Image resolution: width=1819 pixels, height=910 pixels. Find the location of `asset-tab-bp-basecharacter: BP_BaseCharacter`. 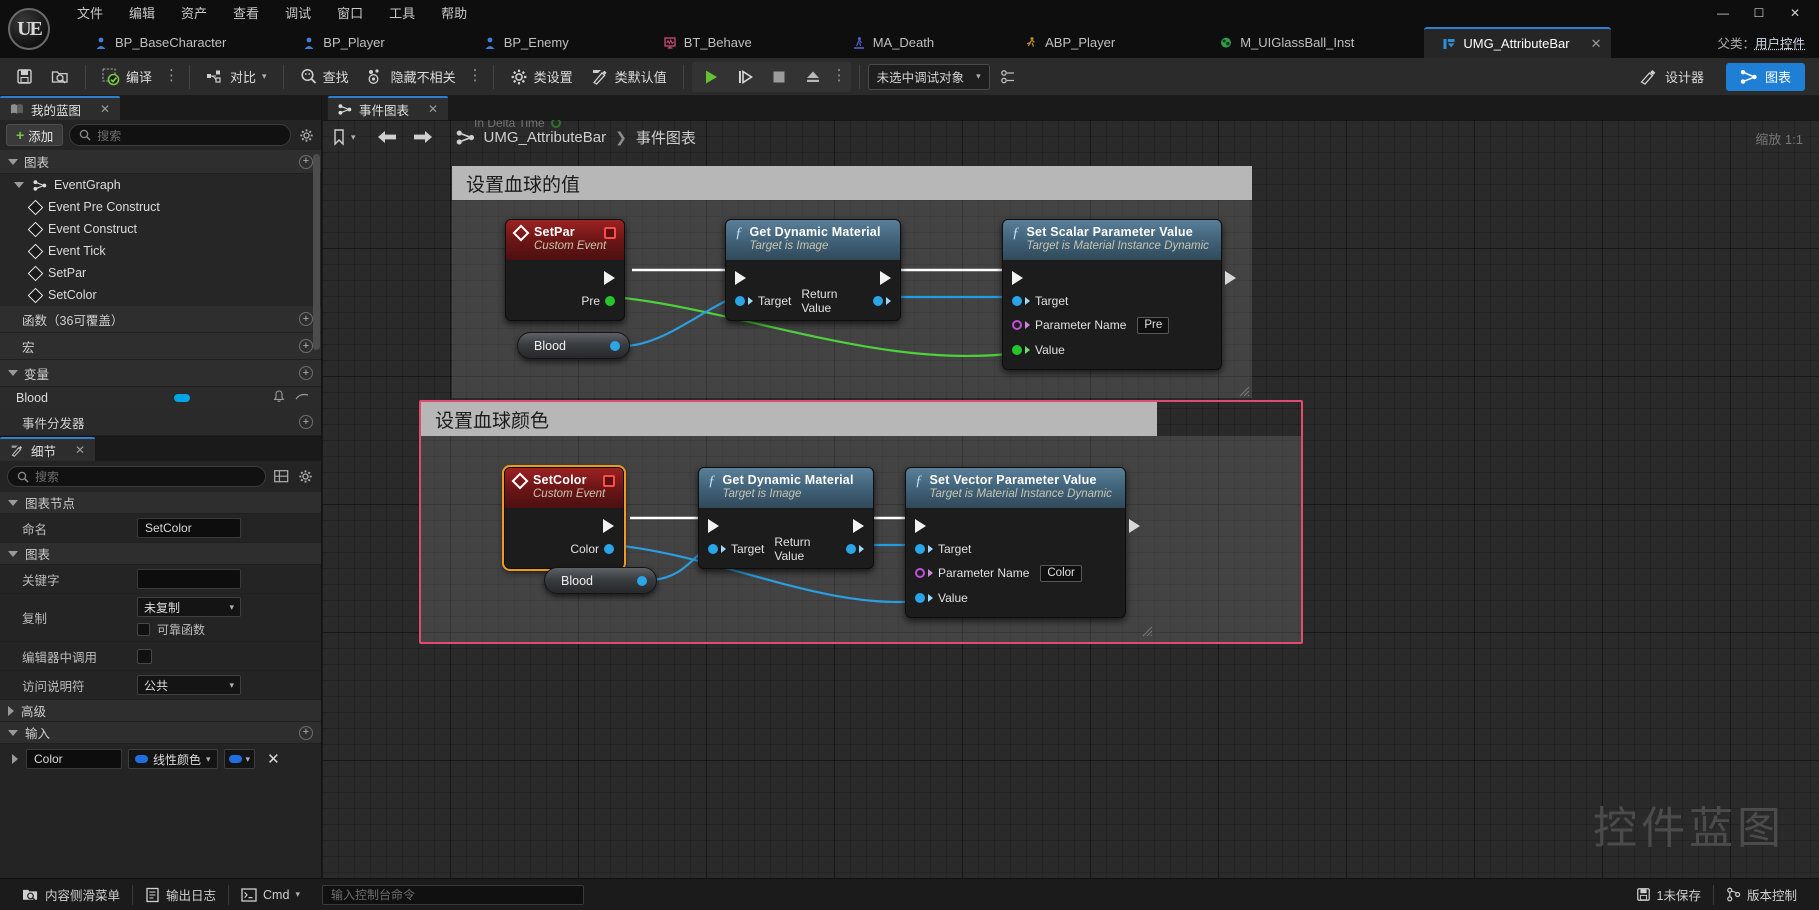

asset-tab-bp-basecharacter: BP_BaseCharacter is located at coordinates (164, 42).